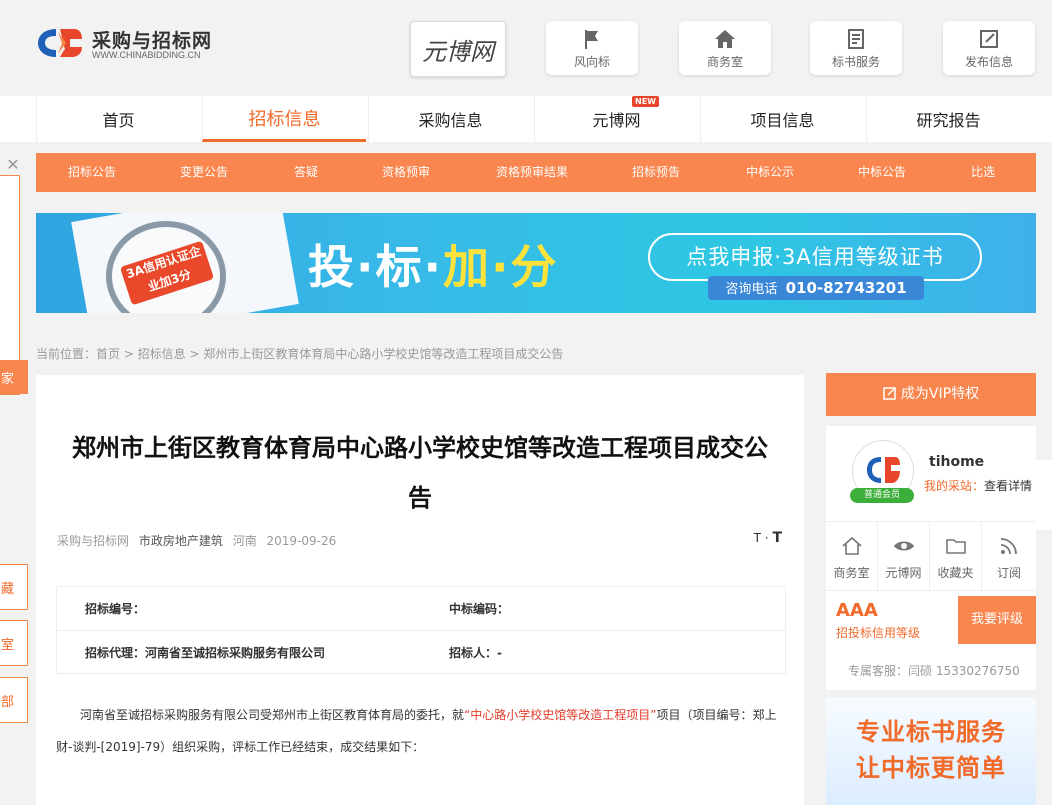  What do you see at coordinates (14, 643) in the screenshot?
I see `left-float-button: 室` at bounding box center [14, 643].